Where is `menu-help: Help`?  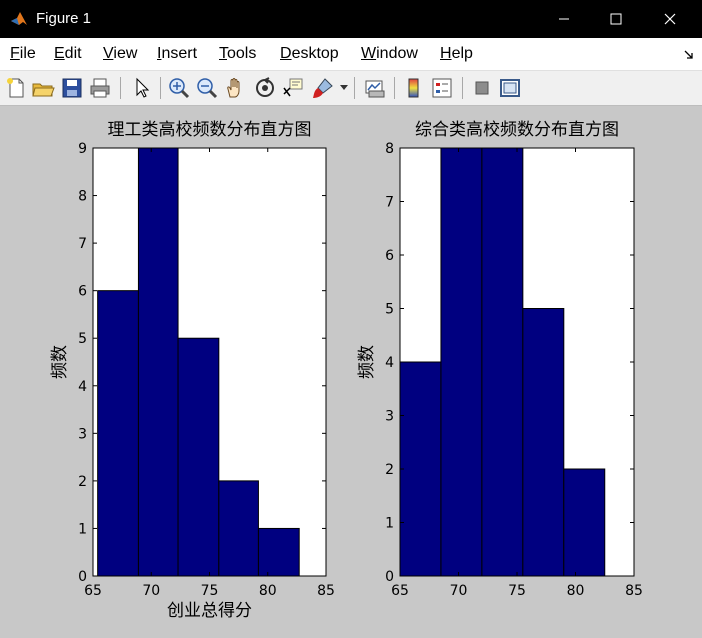
menu-help: Help is located at coordinates (456, 54).